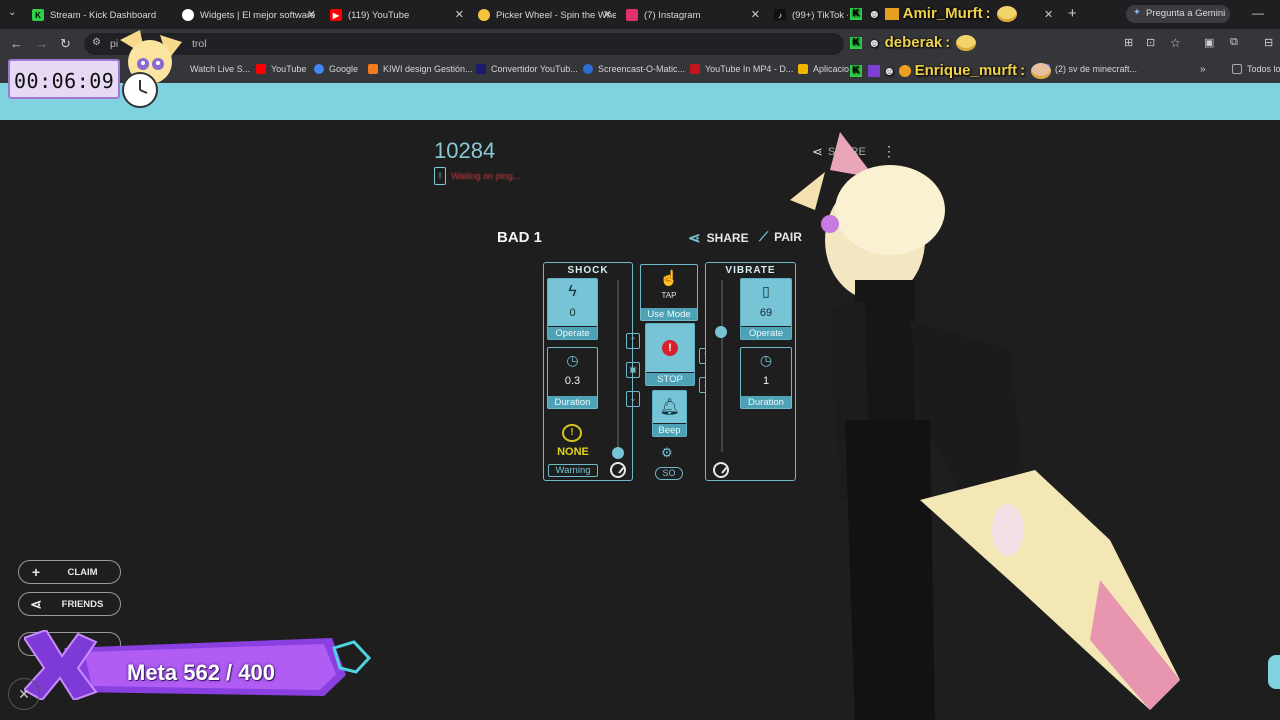 This screenshot has height=720, width=1280. What do you see at coordinates (695, 69) in the screenshot?
I see `mp4-icon` at bounding box center [695, 69].